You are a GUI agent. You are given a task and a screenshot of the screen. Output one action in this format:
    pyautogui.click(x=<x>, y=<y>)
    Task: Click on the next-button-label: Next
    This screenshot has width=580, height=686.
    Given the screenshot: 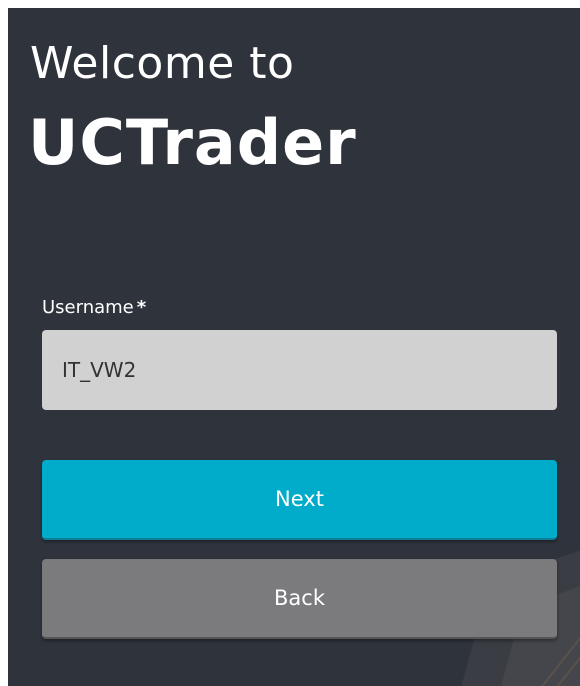 What is the action you would take?
    pyautogui.click(x=299, y=499)
    